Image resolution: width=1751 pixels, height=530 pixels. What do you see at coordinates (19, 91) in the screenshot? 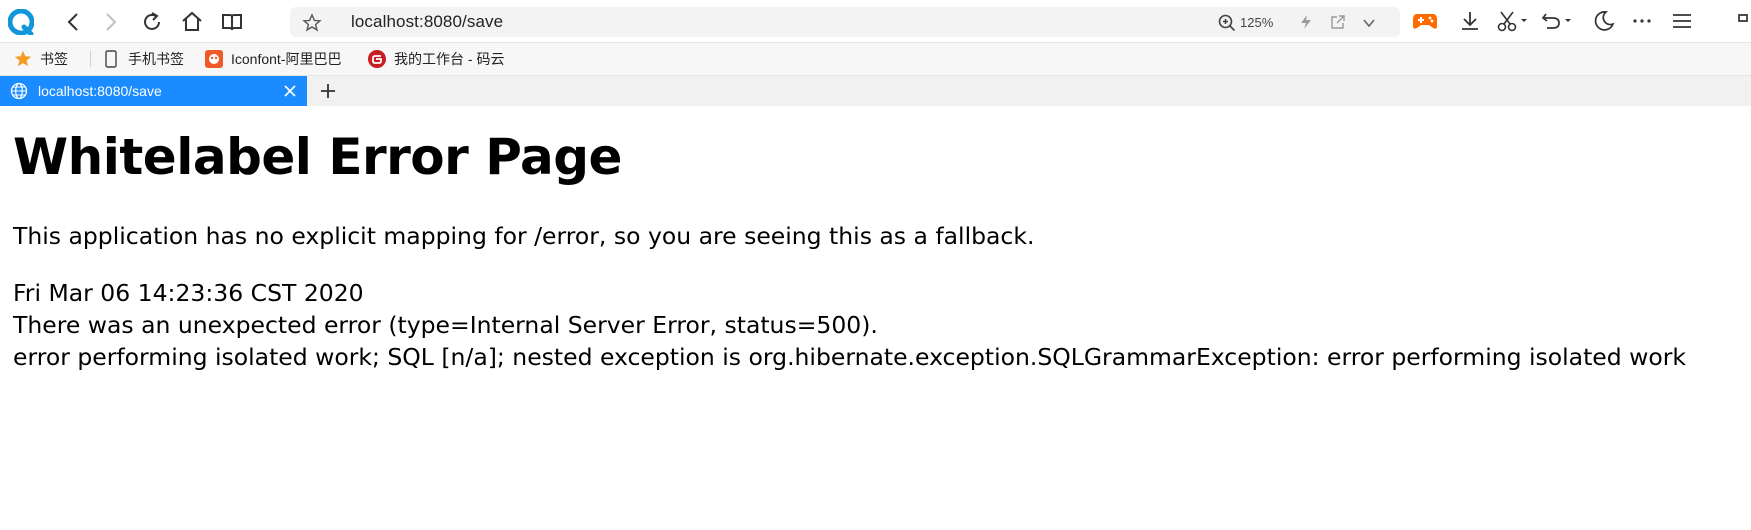
I see `globe-icon` at bounding box center [19, 91].